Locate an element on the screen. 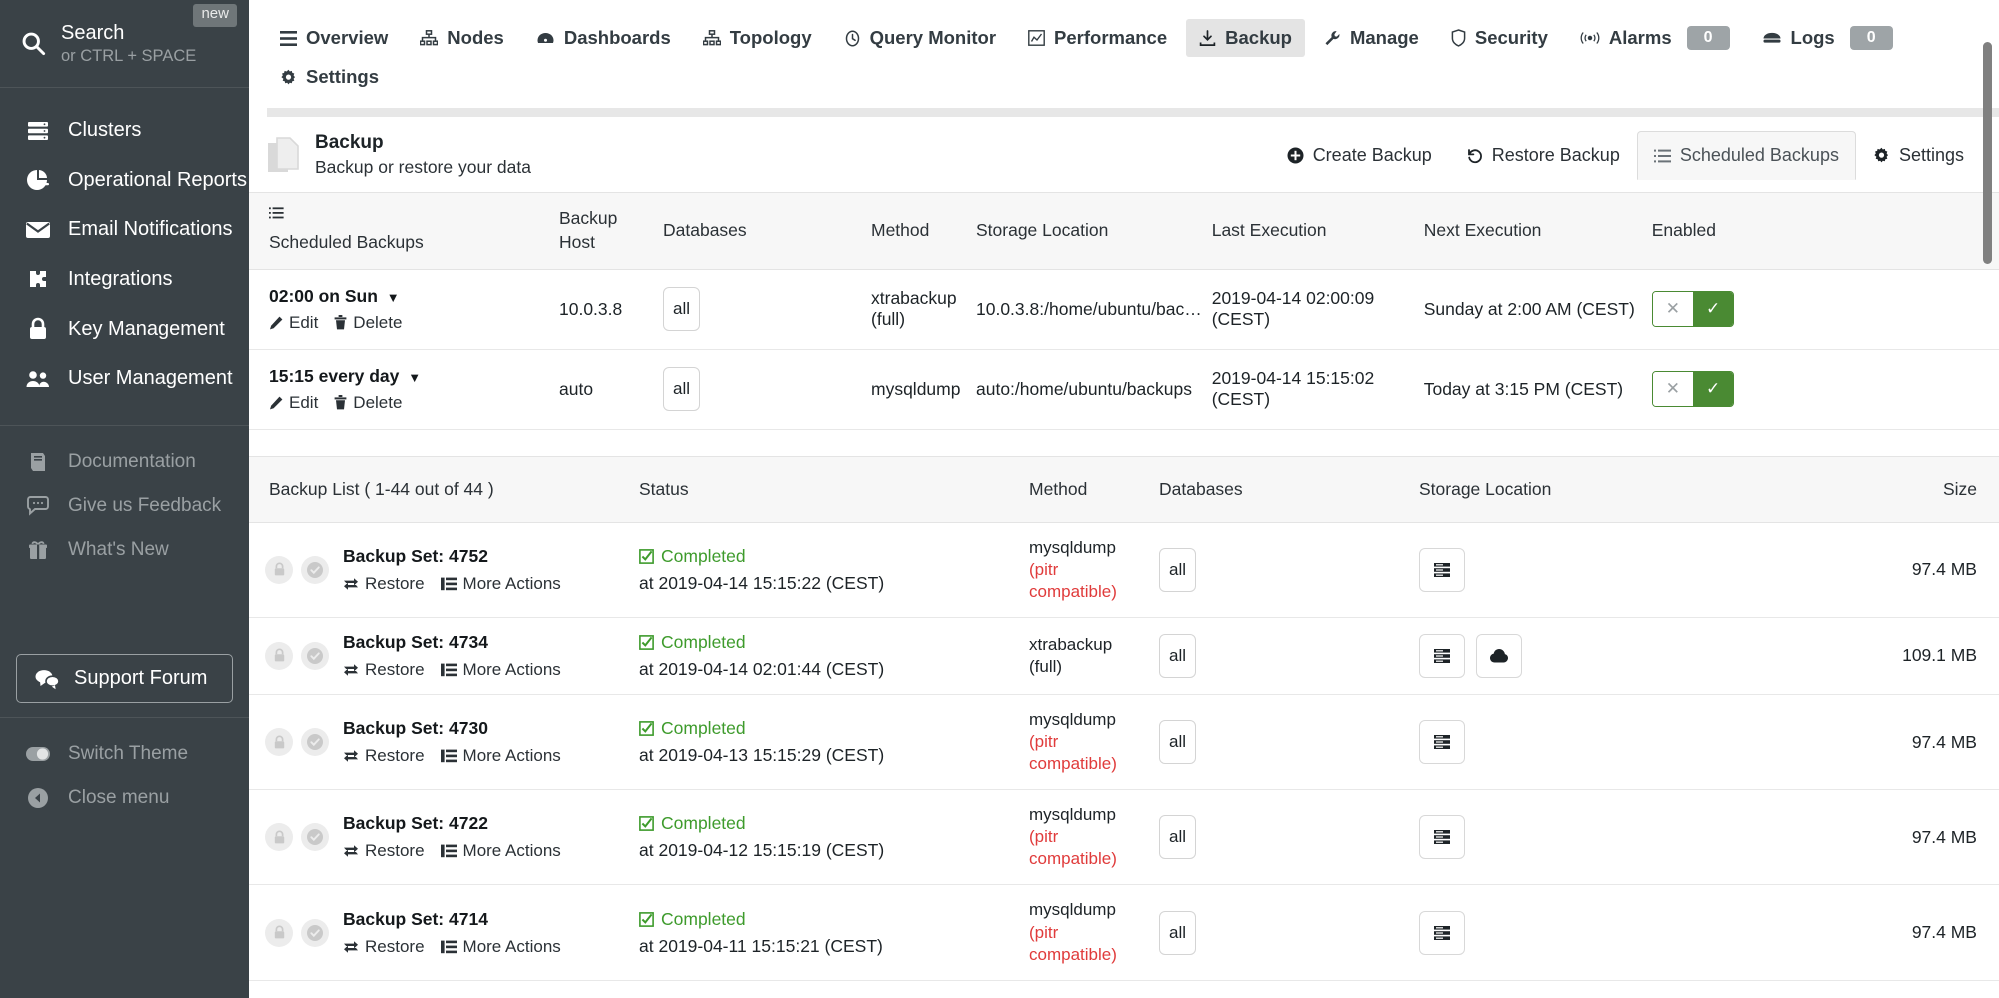 The image size is (1999, 998). tab-topology: Topology is located at coordinates (757, 38).